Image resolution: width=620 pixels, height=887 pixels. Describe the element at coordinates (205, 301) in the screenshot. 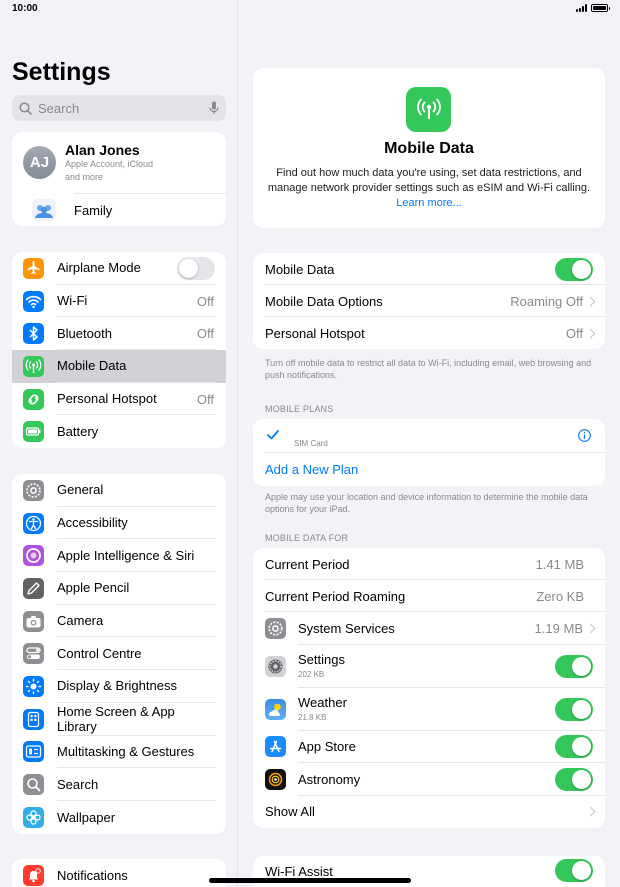

I see `wi-fi-value: Off` at that location.